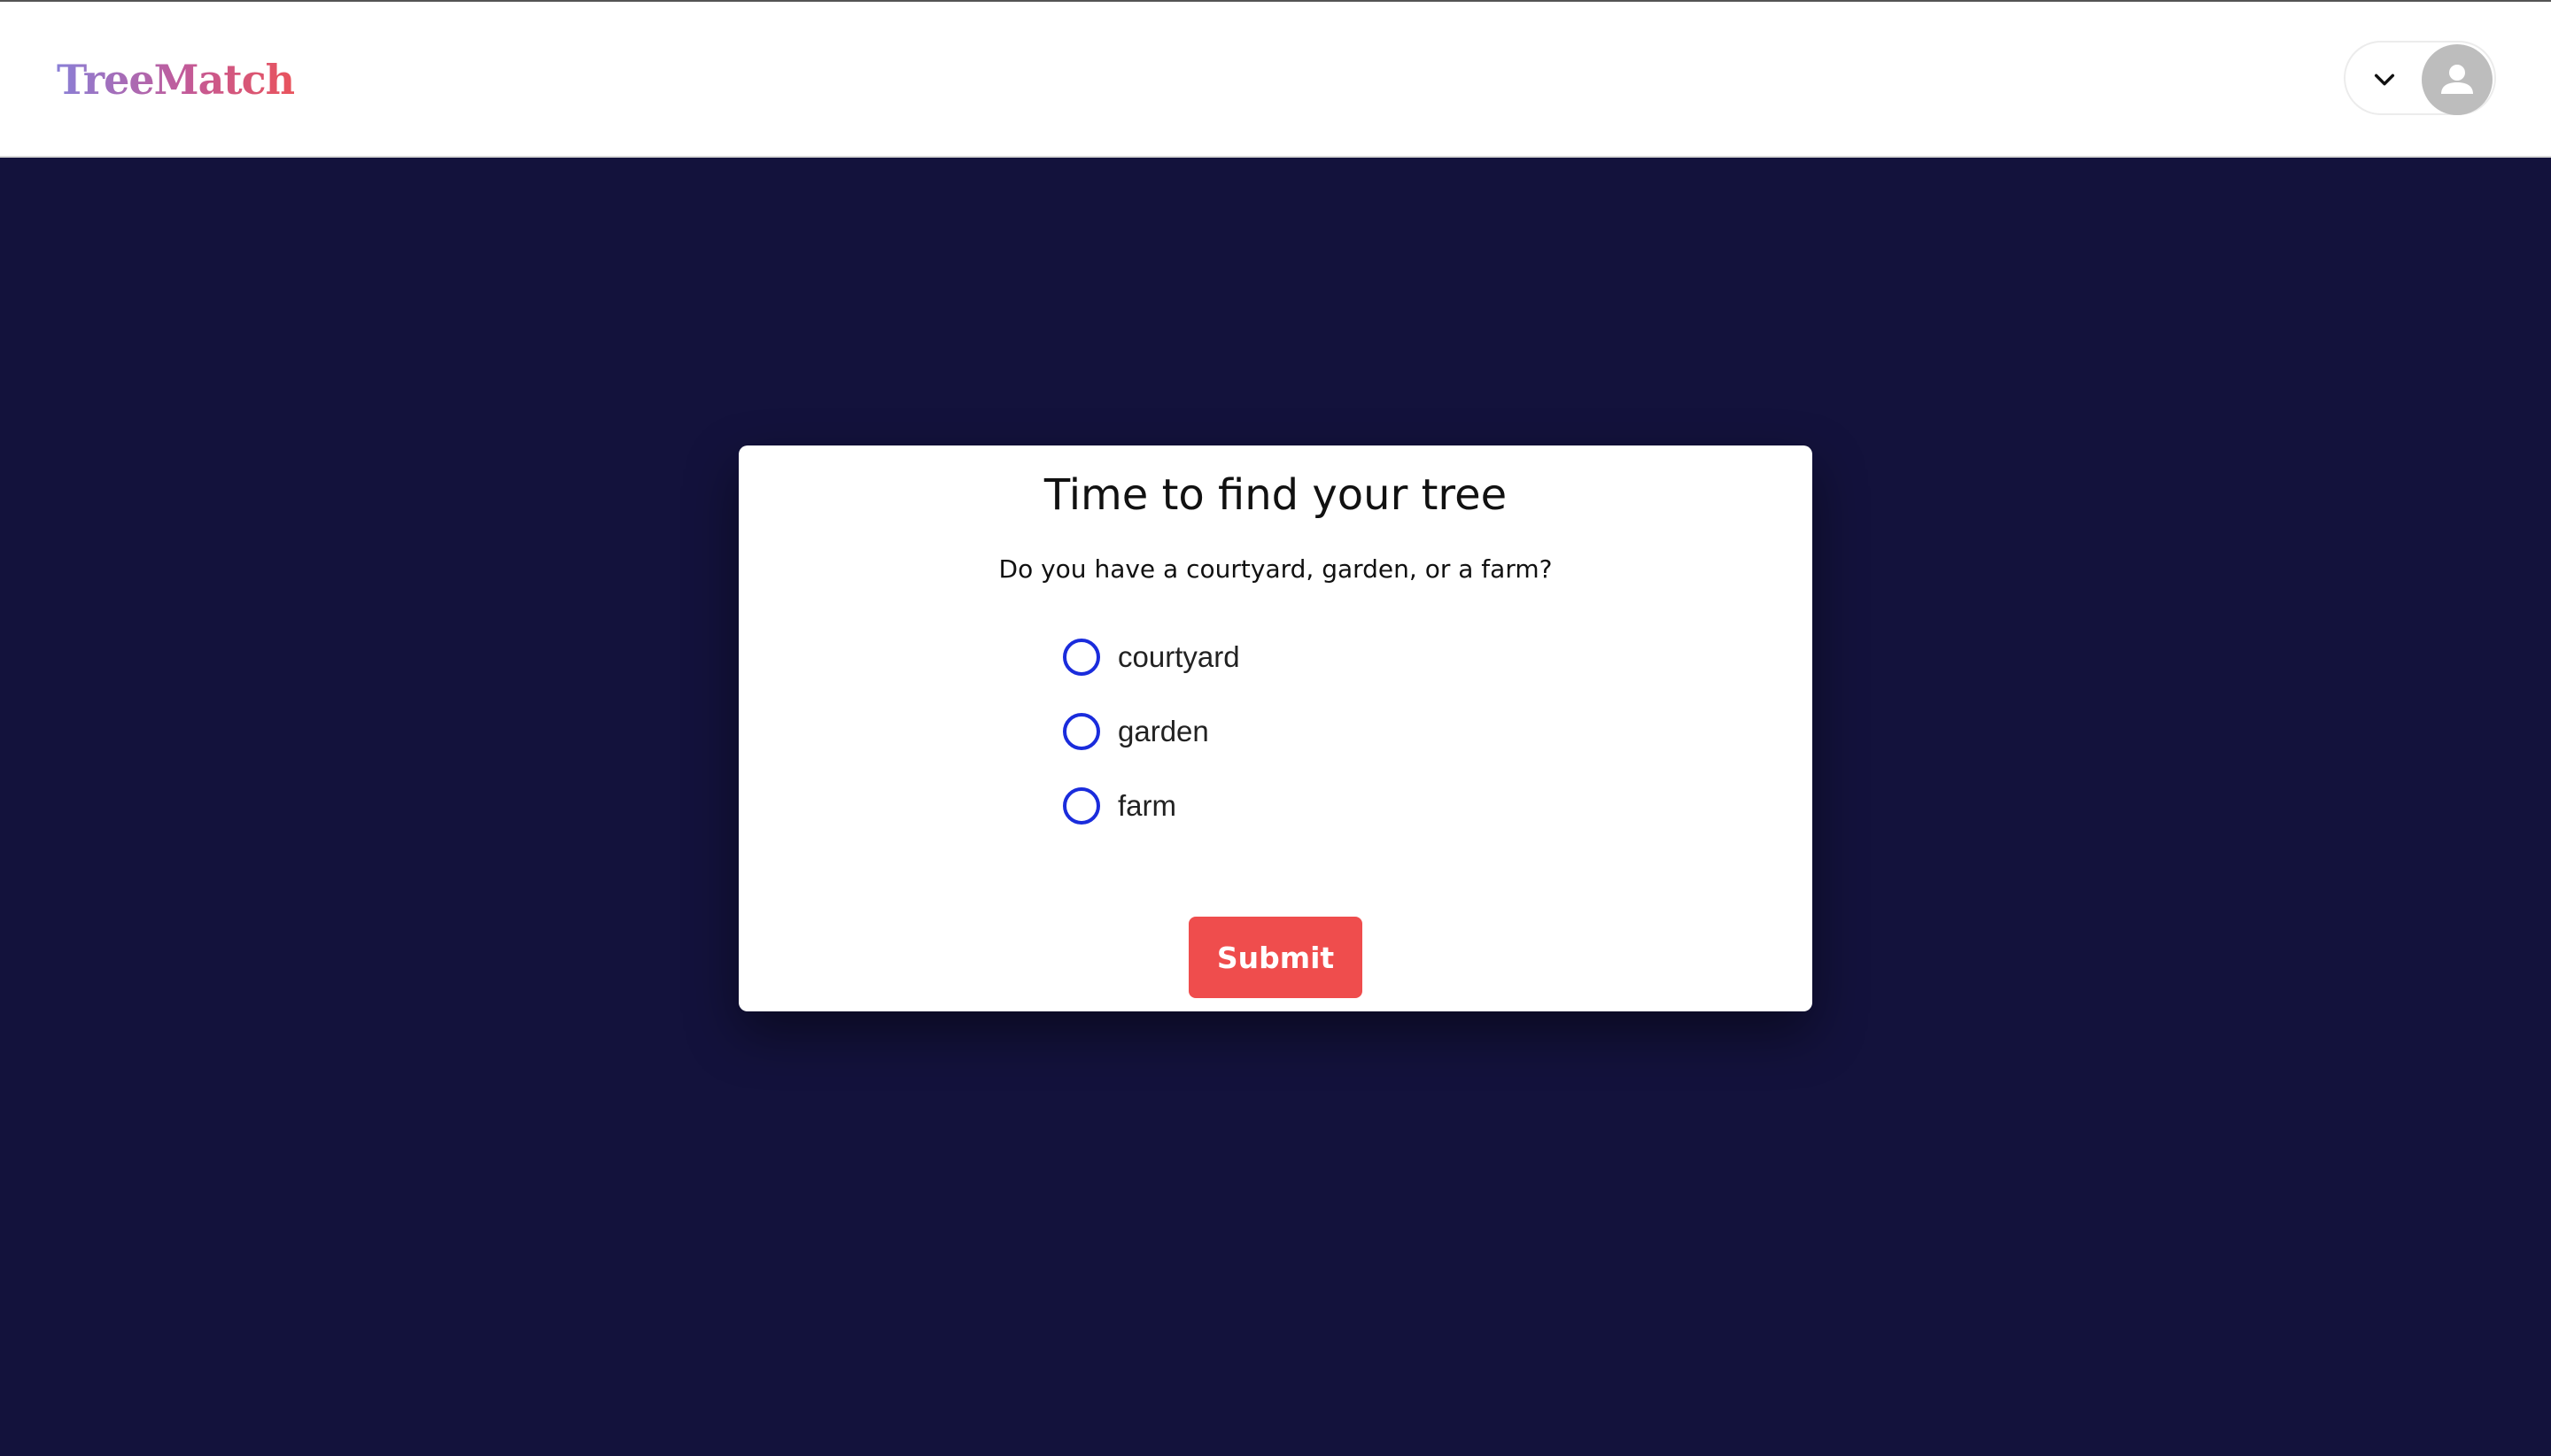  I want to click on user-avatar-icon, so click(2457, 79).